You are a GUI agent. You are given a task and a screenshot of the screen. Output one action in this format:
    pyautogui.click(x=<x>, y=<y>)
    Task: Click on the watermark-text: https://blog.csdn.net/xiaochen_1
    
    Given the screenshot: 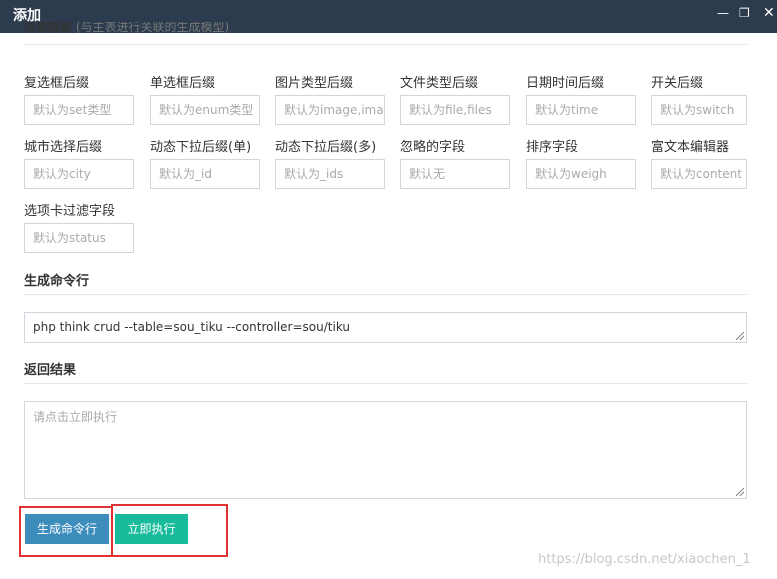 What is the action you would take?
    pyautogui.click(x=644, y=559)
    